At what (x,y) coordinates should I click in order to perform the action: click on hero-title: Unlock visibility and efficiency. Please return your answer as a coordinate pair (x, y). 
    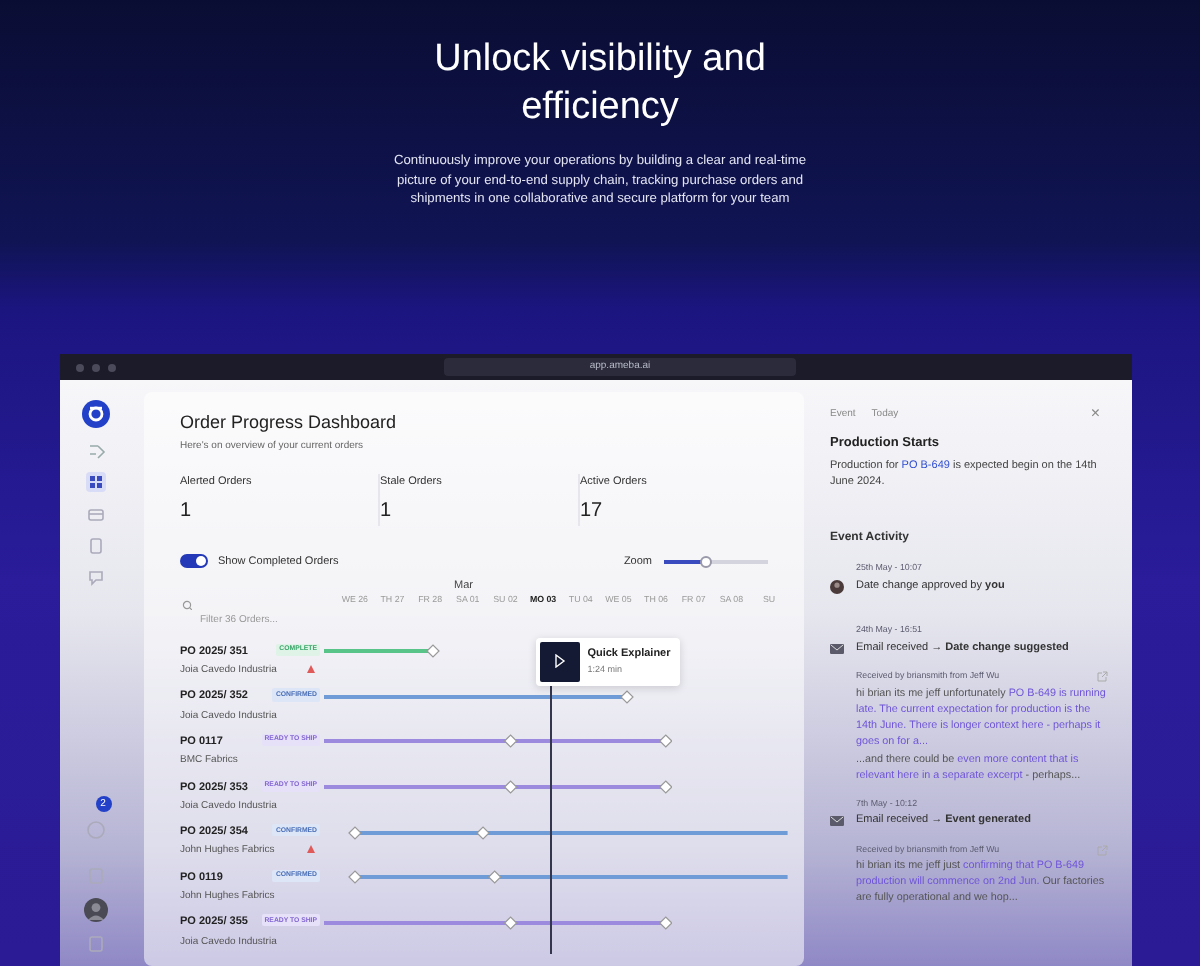
    Looking at the image, I should click on (600, 84).